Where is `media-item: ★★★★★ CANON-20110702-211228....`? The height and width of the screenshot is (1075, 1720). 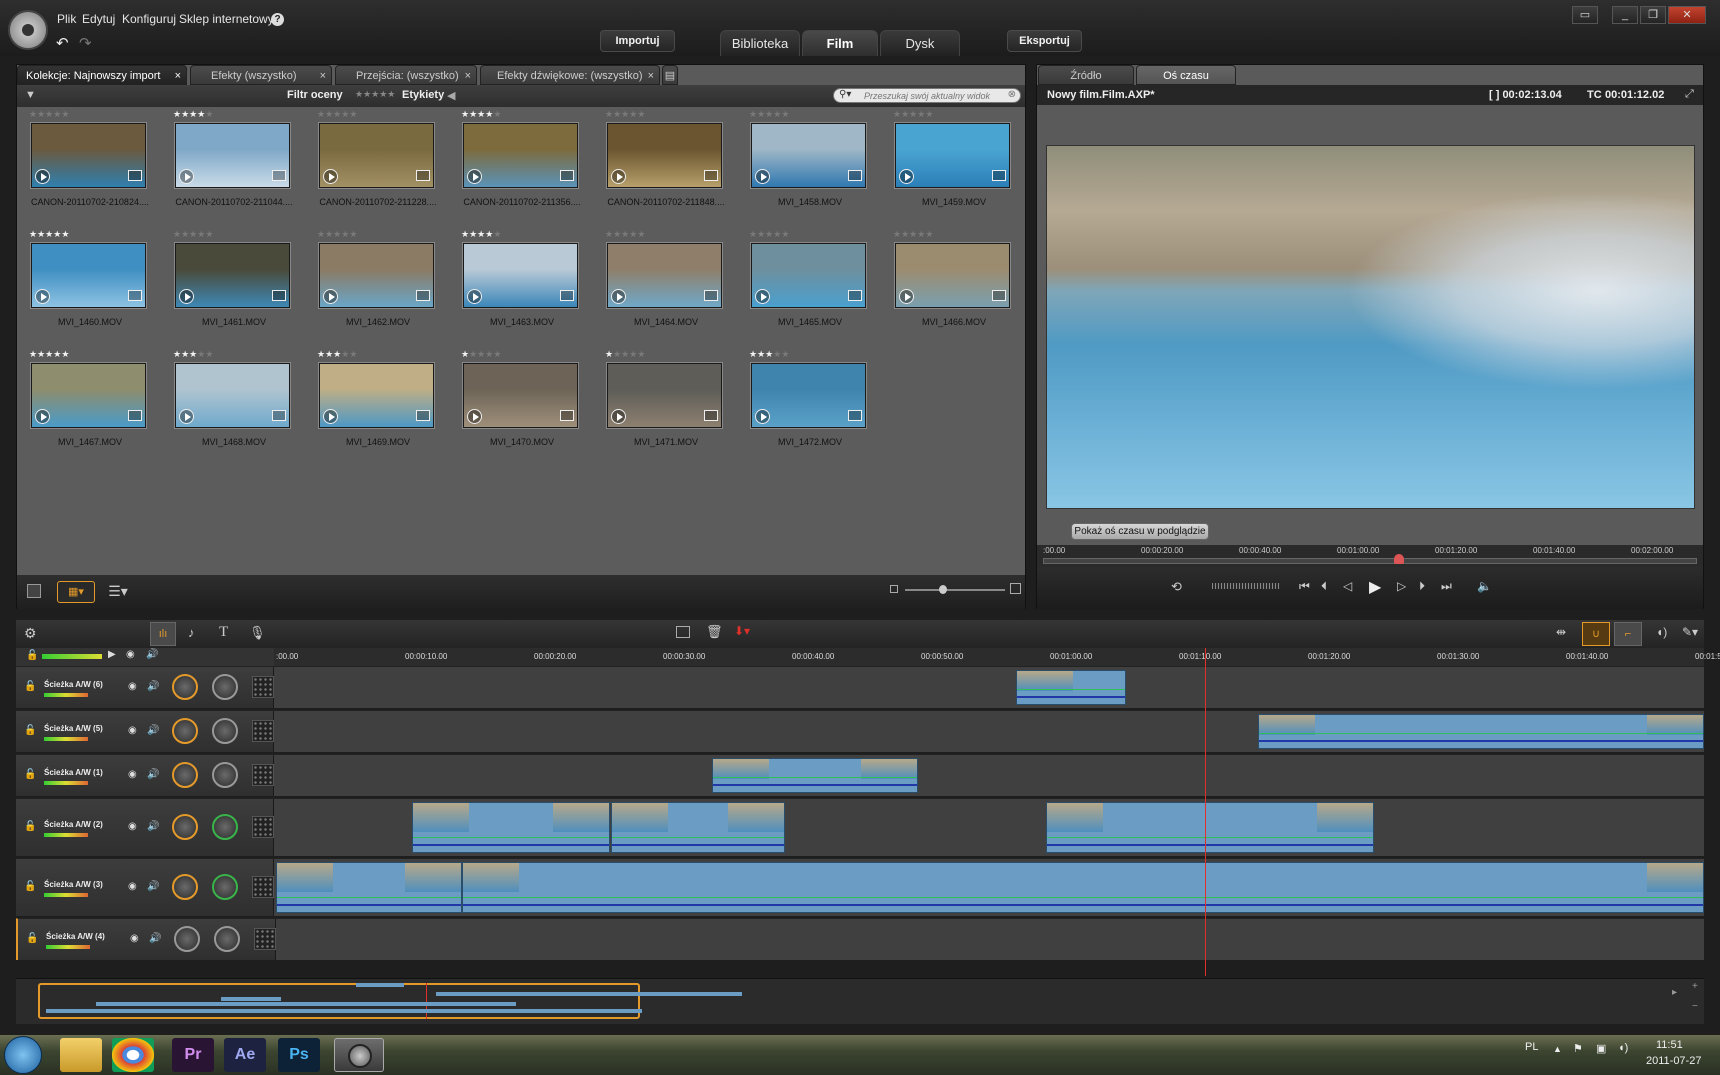 media-item: ★★★★★ CANON-20110702-211228.... is located at coordinates (372, 169).